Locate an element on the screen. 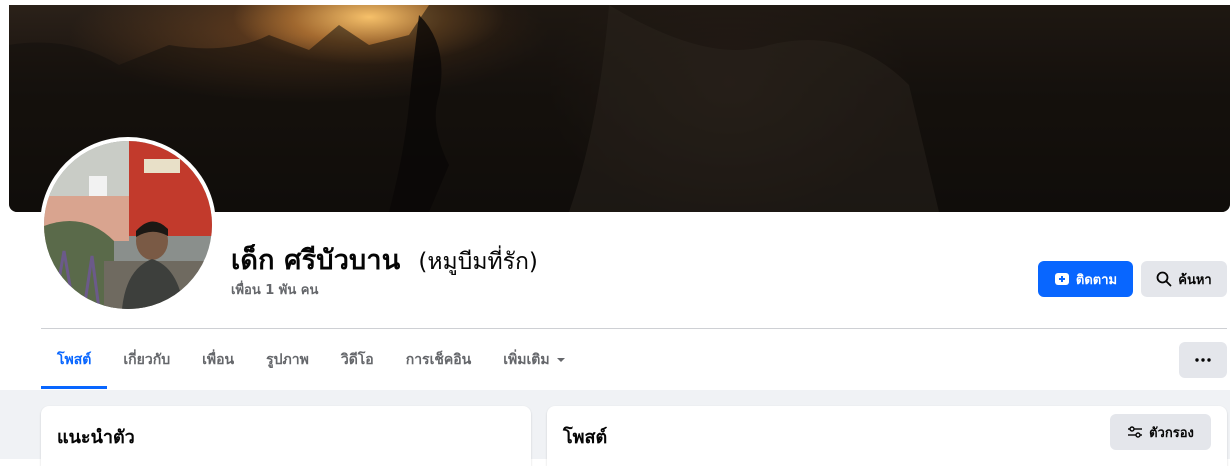  posts-card: โพสต์ ตัวกรอง is located at coordinates (887, 436).